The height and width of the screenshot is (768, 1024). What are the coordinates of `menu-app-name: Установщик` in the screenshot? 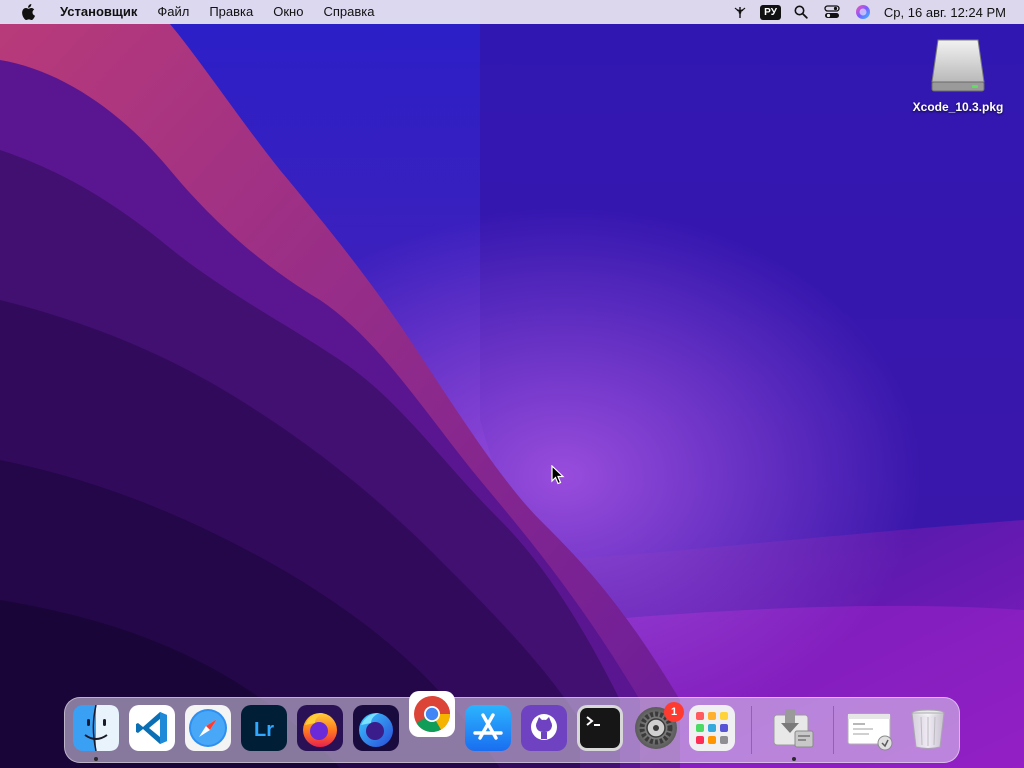 It's located at (98, 12).